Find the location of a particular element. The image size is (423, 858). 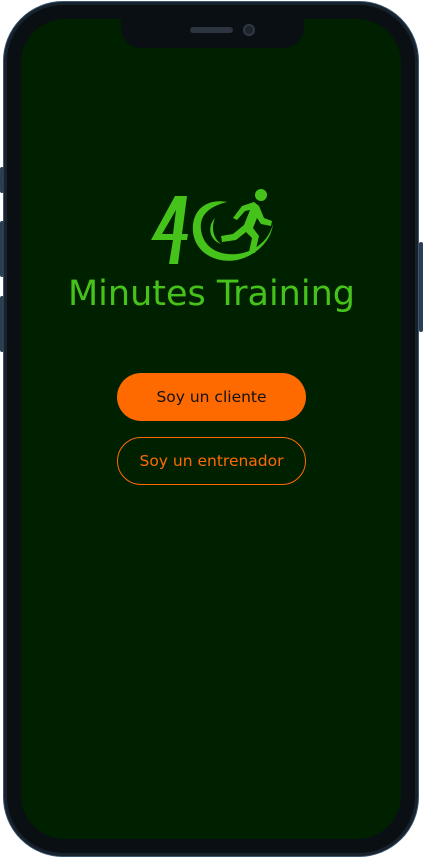

volume-up-button is located at coordinates (2, 249).